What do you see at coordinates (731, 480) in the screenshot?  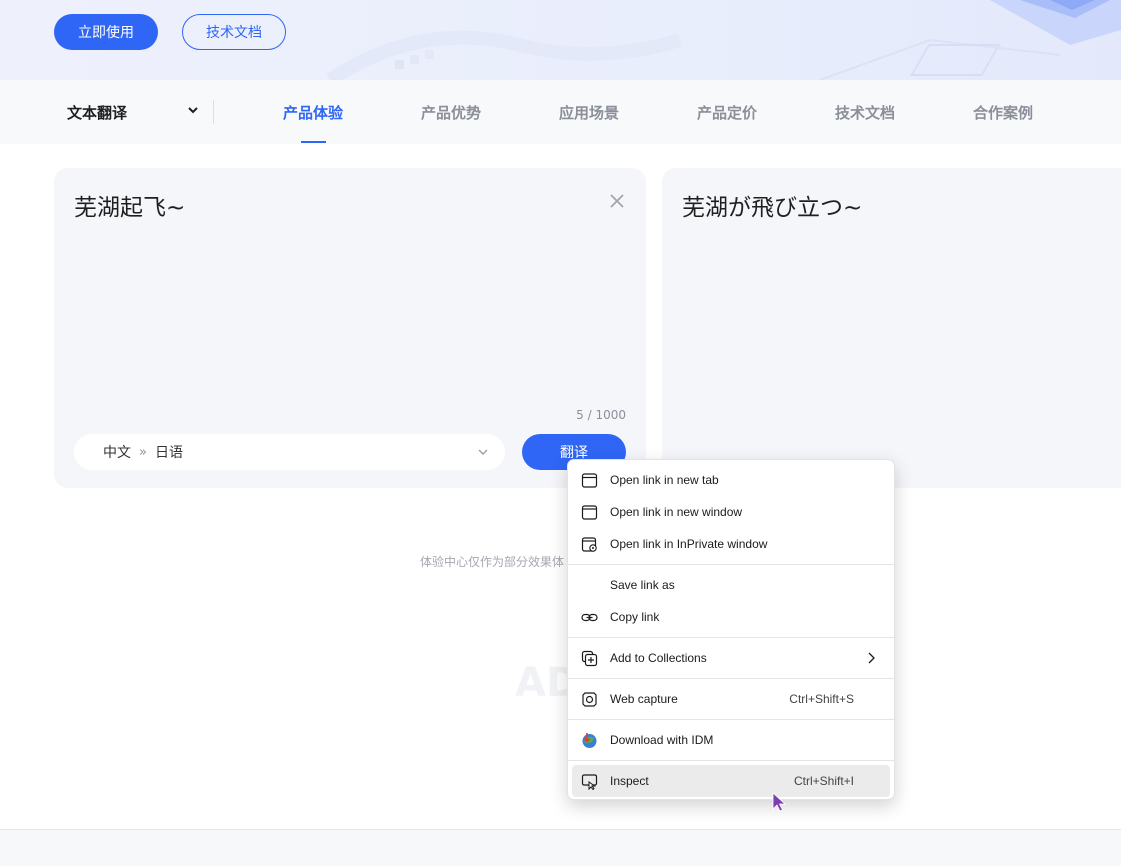 I see `menu-item-open-new-tab: Open link in new tab` at bounding box center [731, 480].